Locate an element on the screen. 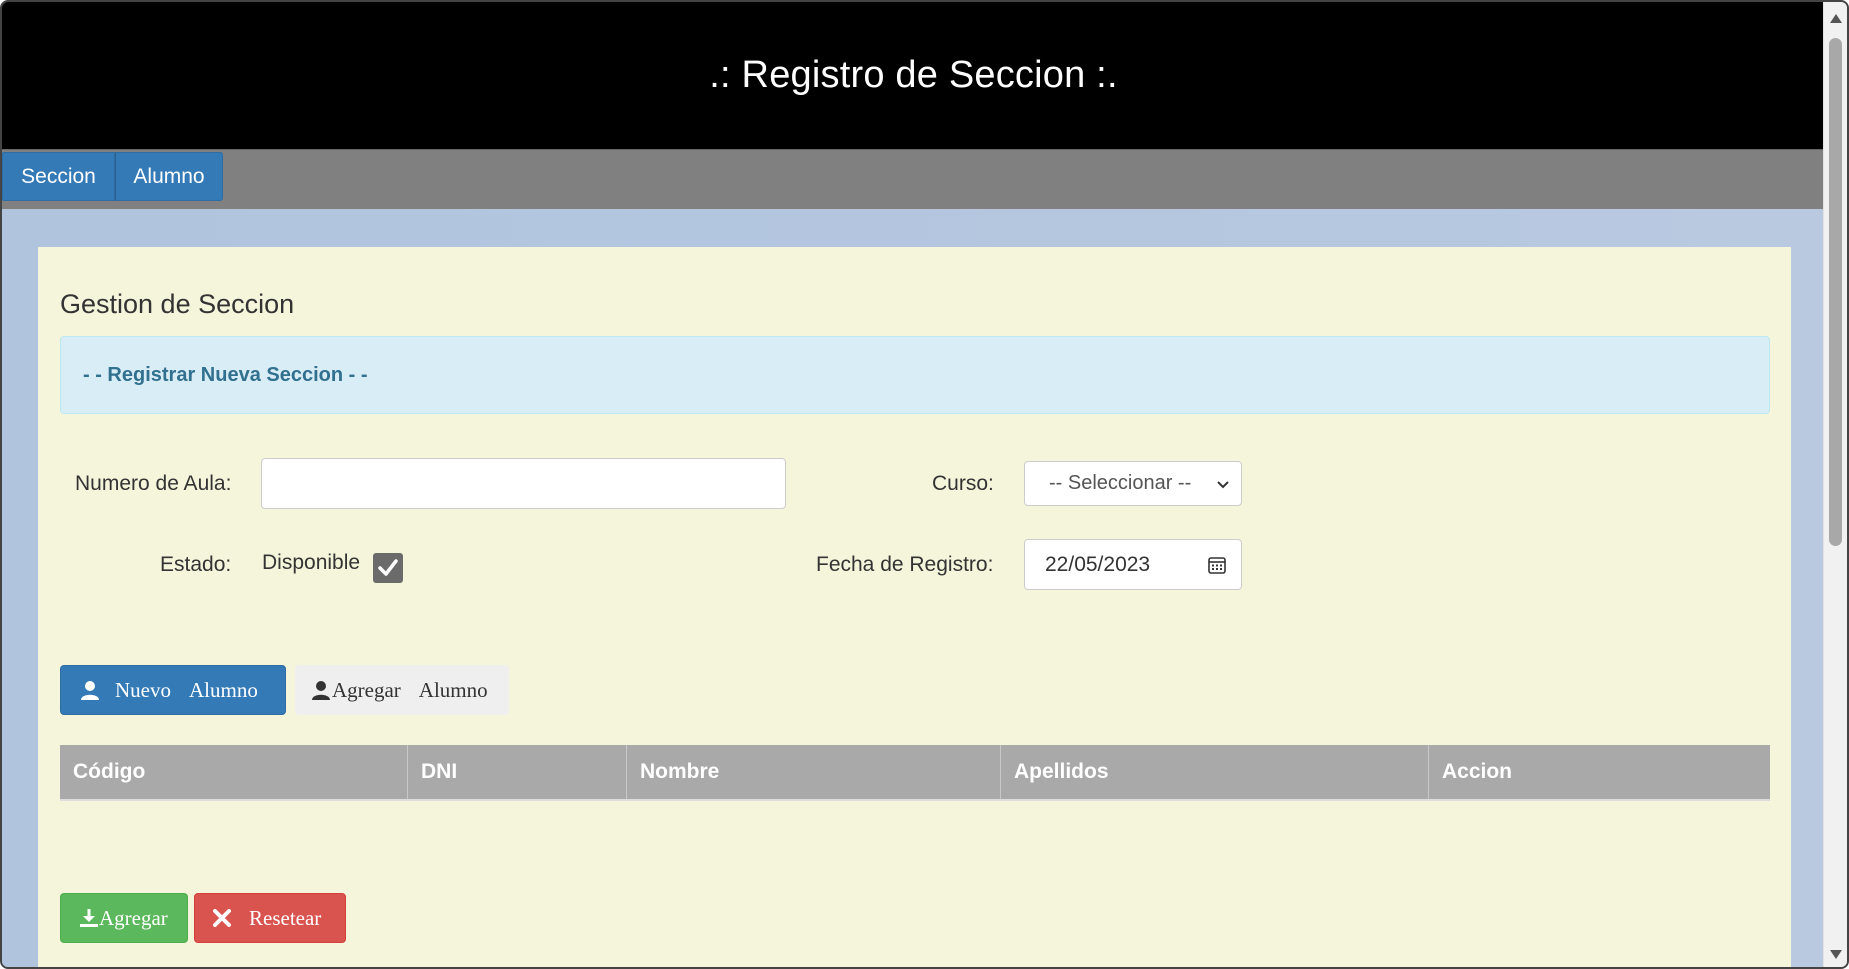  agregar-alumno-label-2: Alumno is located at coordinates (453, 689).